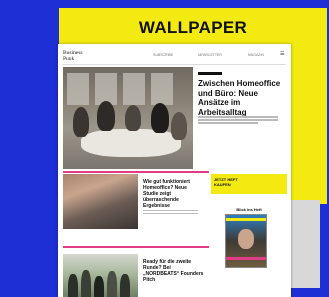 The width and height of the screenshot is (329, 297). Describe the element at coordinates (256, 55) in the screenshot. I see `nav-item-magazin: MAGAZIN` at that location.